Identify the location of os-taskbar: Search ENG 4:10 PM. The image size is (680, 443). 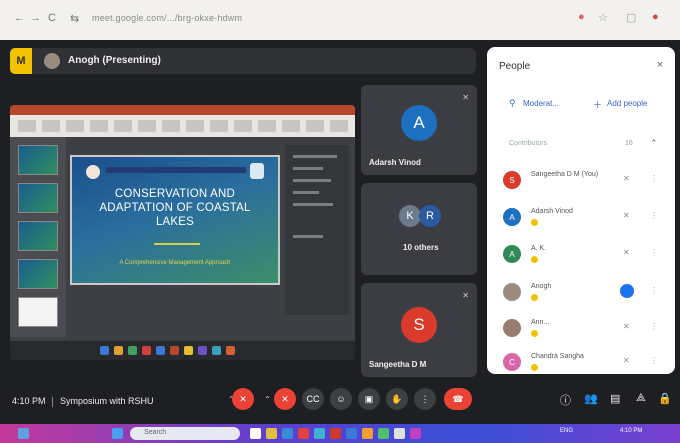
(340, 433).